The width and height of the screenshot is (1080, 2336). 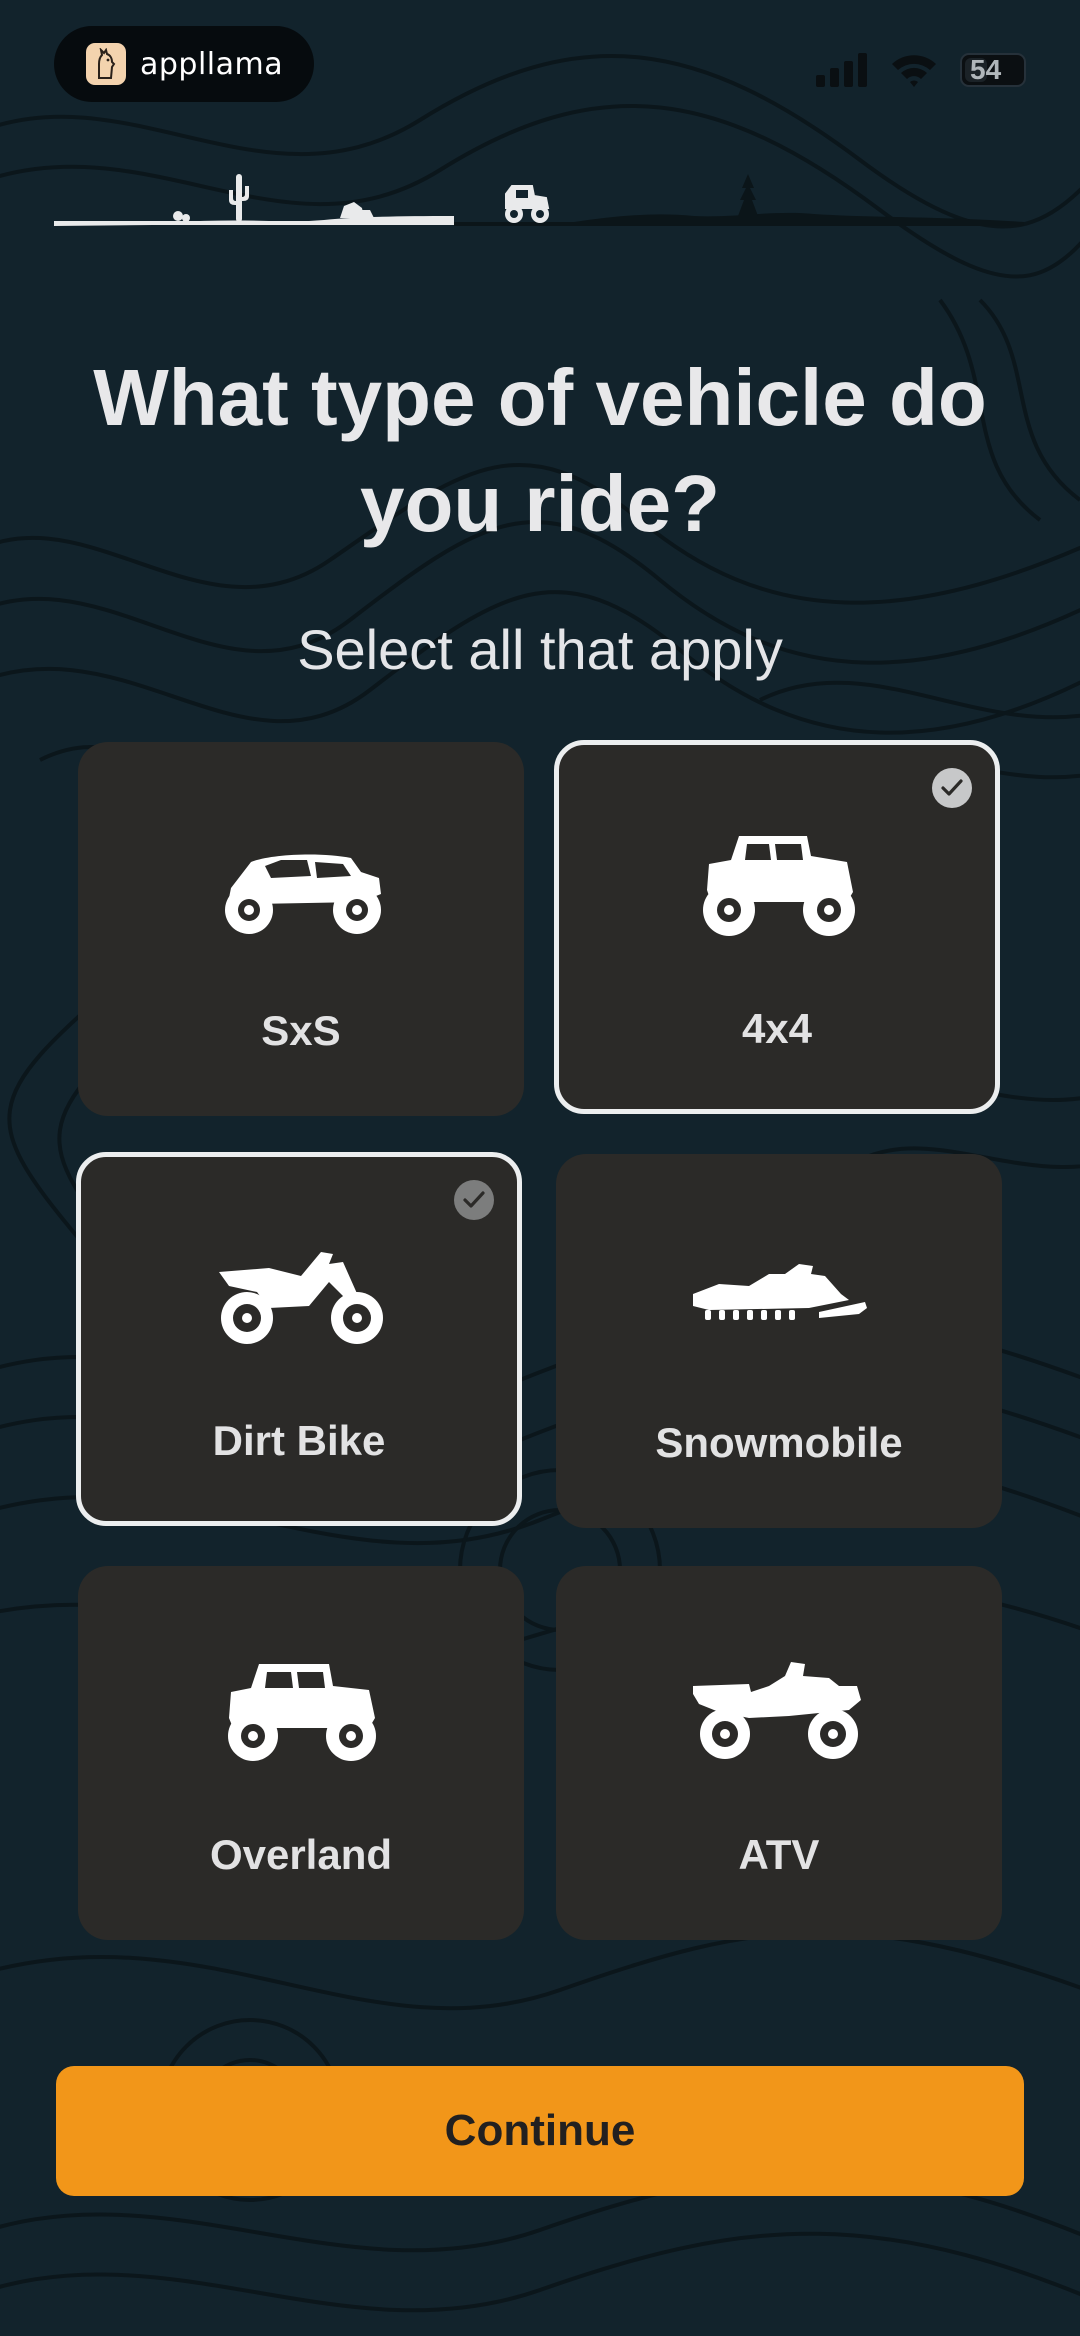 What do you see at coordinates (181, 216) in the screenshot?
I see `shrub-icon` at bounding box center [181, 216].